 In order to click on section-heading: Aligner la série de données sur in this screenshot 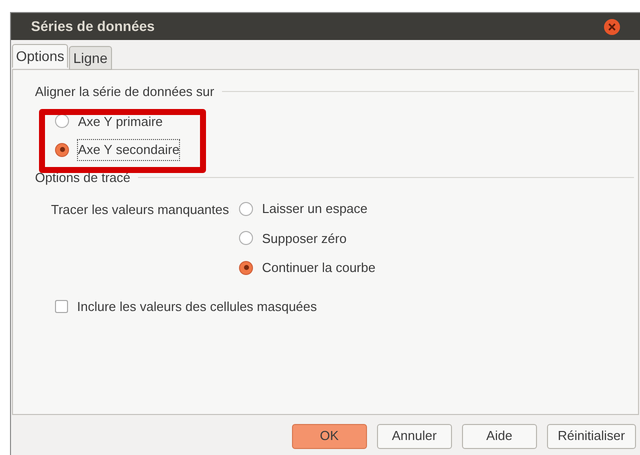, I will do `click(124, 92)`.